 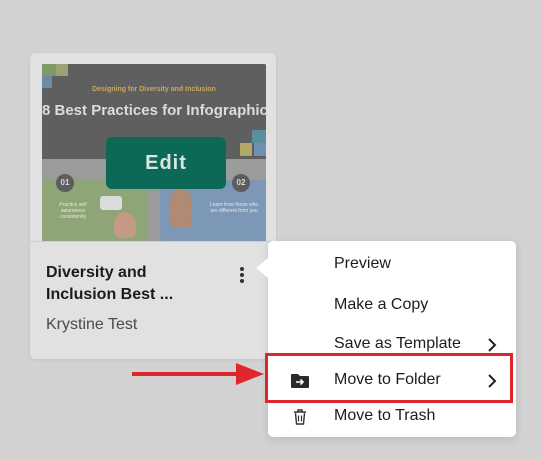 I want to click on card-owner: Krystine Test, so click(x=92, y=324).